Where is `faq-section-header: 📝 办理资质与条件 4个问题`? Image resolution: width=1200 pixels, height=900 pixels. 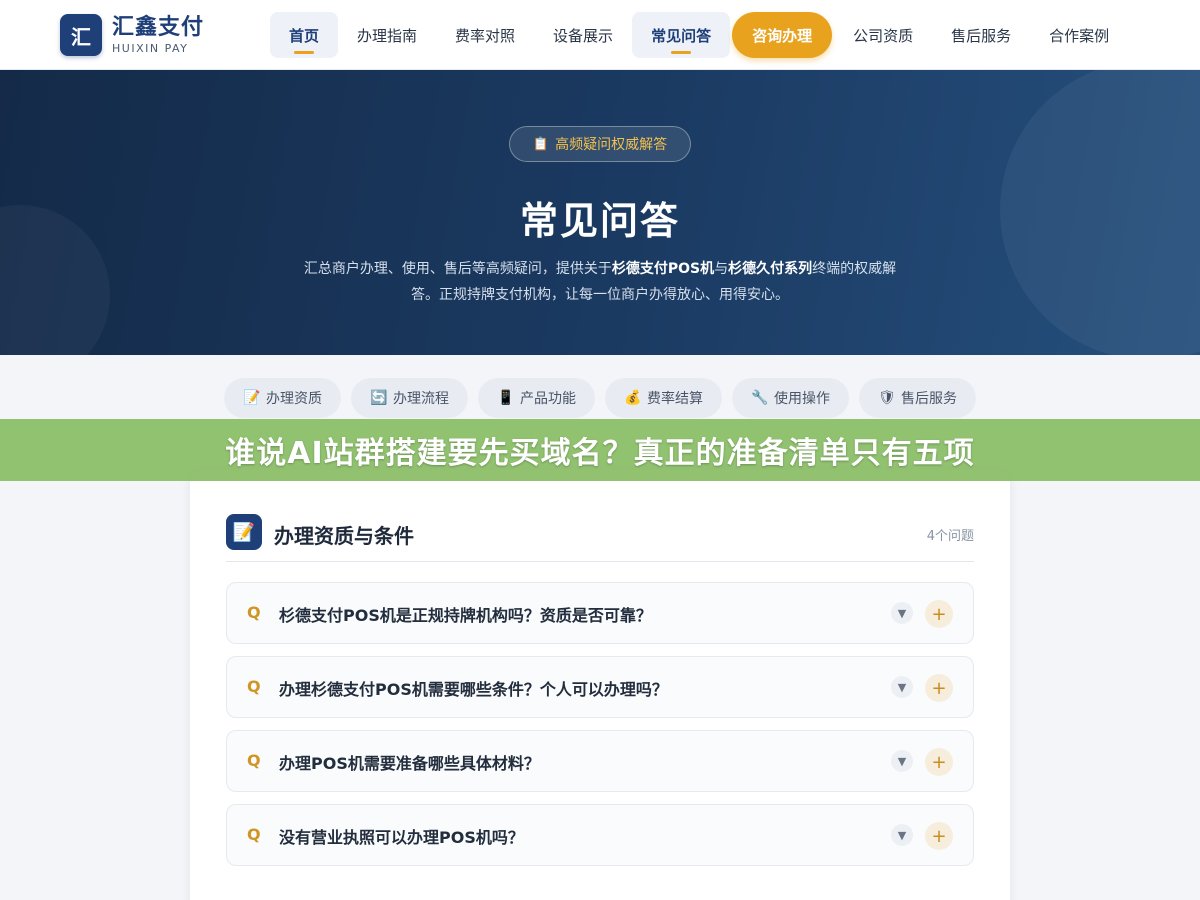 faq-section-header: 📝 办理资质与条件 4个问题 is located at coordinates (600, 538).